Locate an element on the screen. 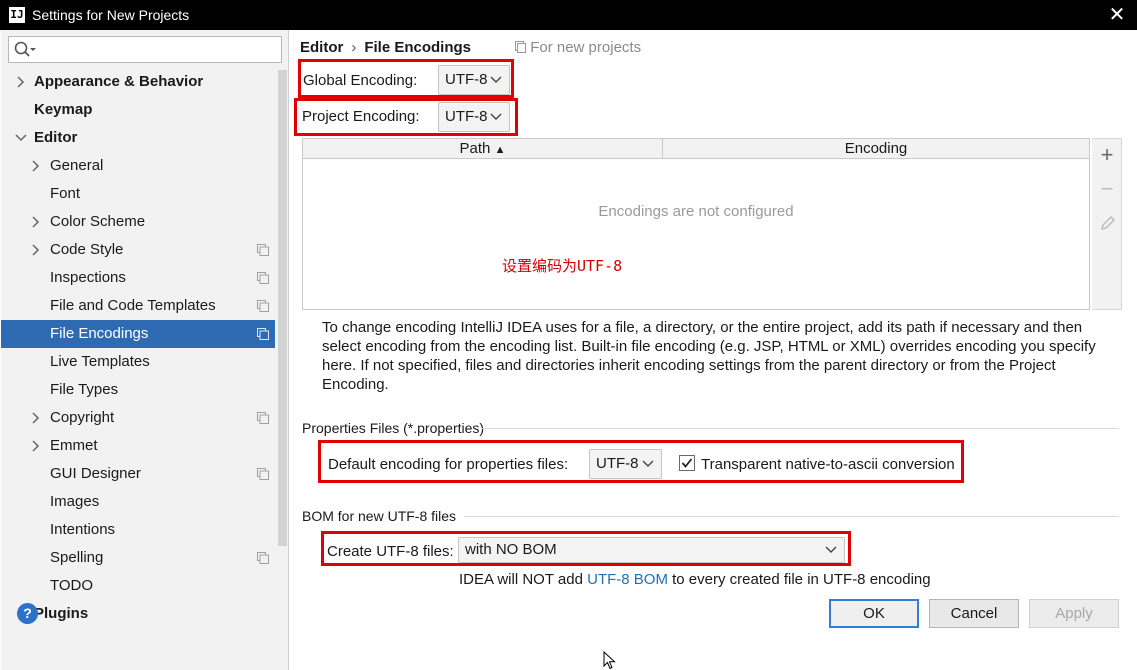 The image size is (1137, 670). global-encoding-dropdown: UTF-8 is located at coordinates (474, 80).